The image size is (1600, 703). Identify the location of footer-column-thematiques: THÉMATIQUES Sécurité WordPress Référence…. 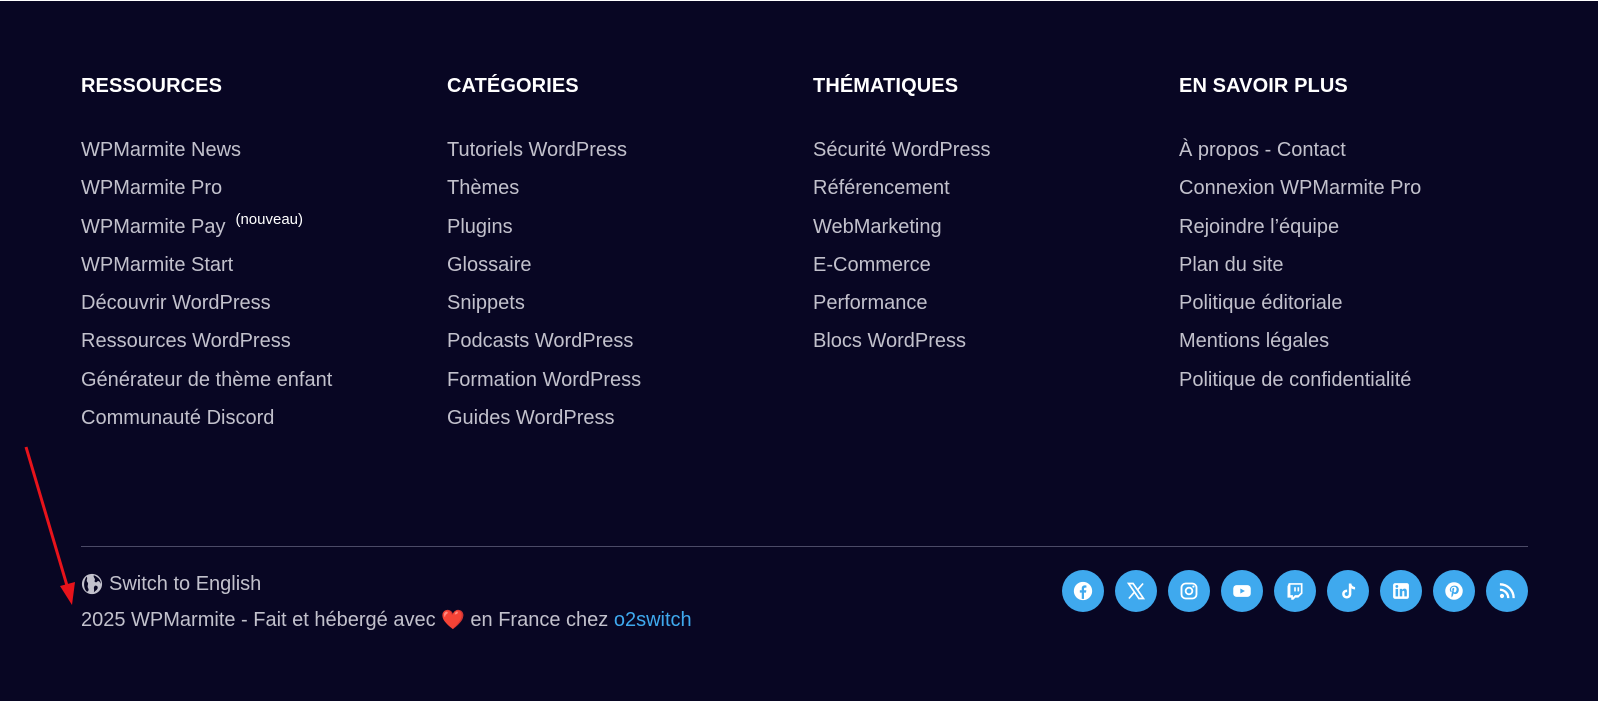
(993, 220).